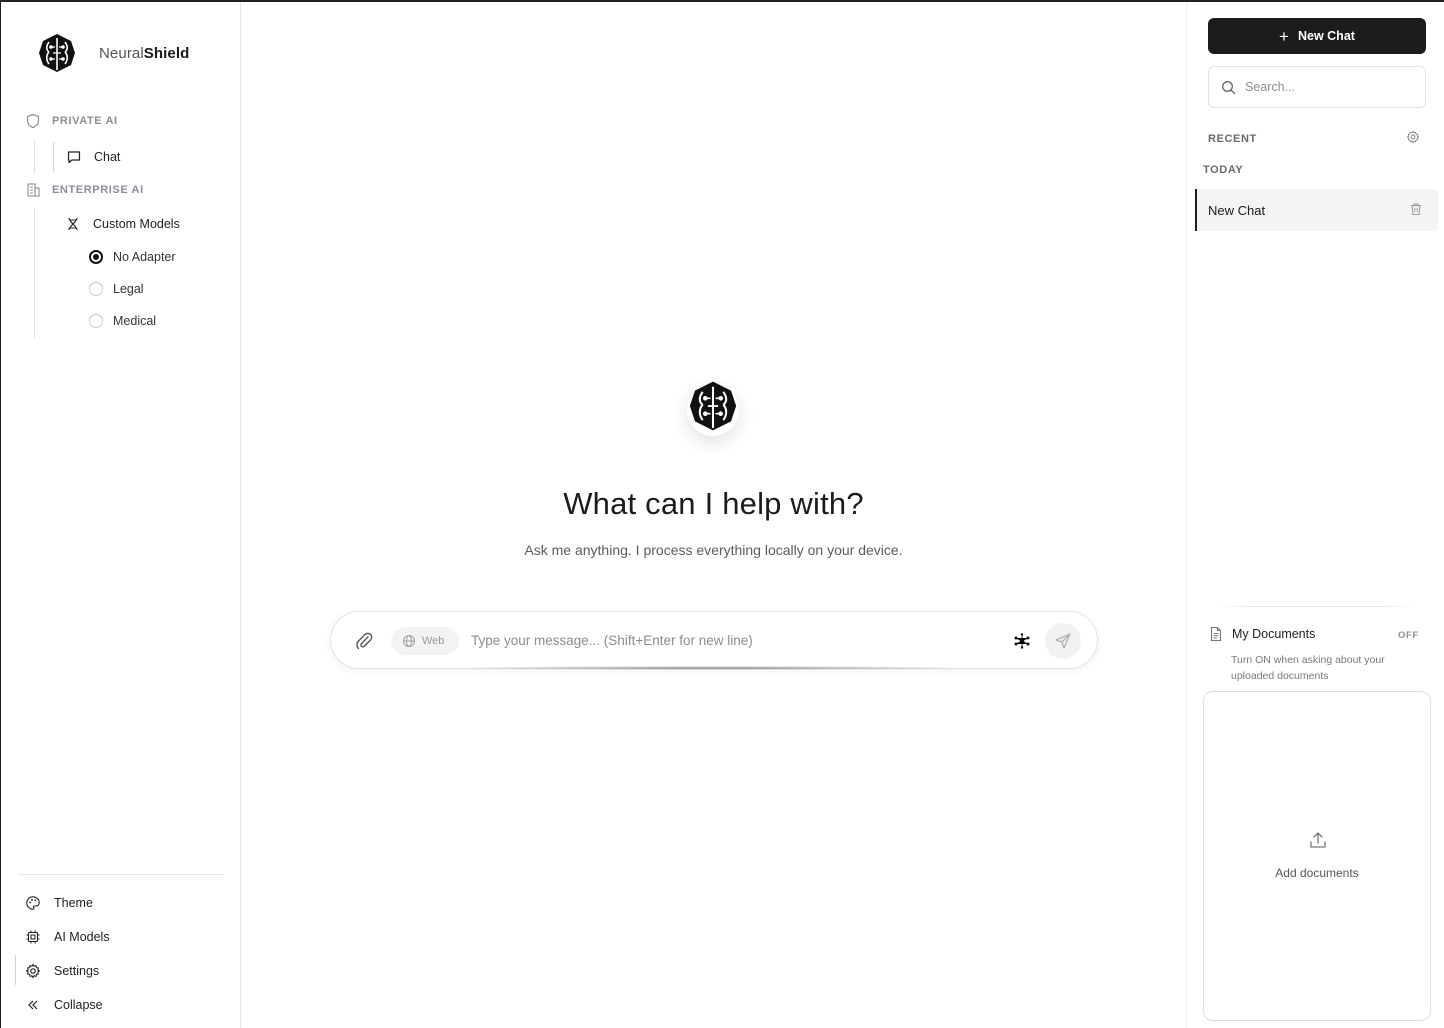 This screenshot has height=1028, width=1444. Describe the element at coordinates (713, 503) in the screenshot. I see `page-title: What can I help with?` at that location.